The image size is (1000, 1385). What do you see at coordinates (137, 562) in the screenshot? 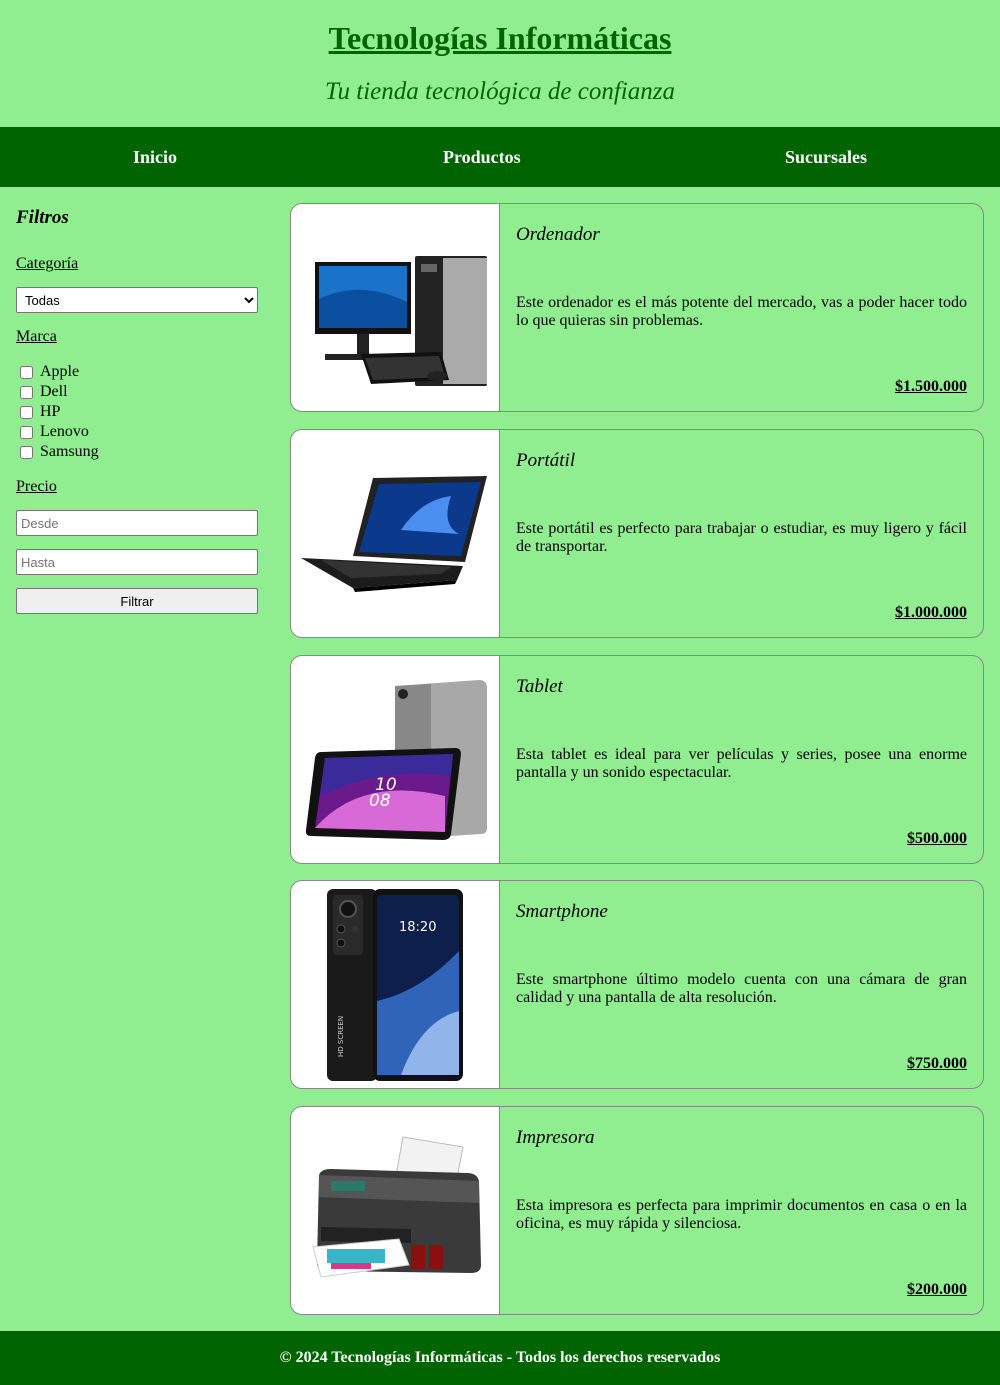
I see `price-to-input` at bounding box center [137, 562].